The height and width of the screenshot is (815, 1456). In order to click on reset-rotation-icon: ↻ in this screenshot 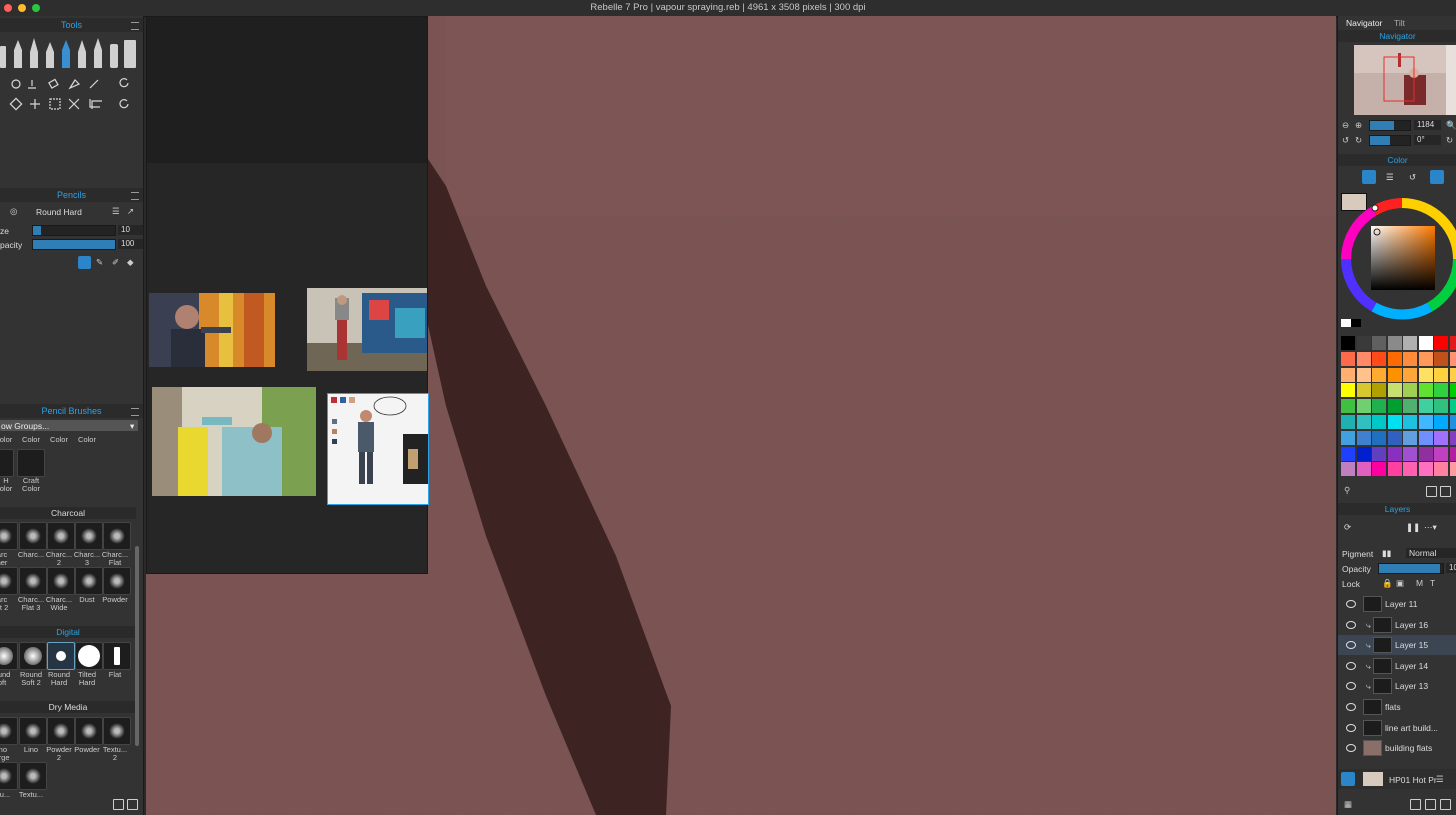, I will do `click(1449, 140)`.